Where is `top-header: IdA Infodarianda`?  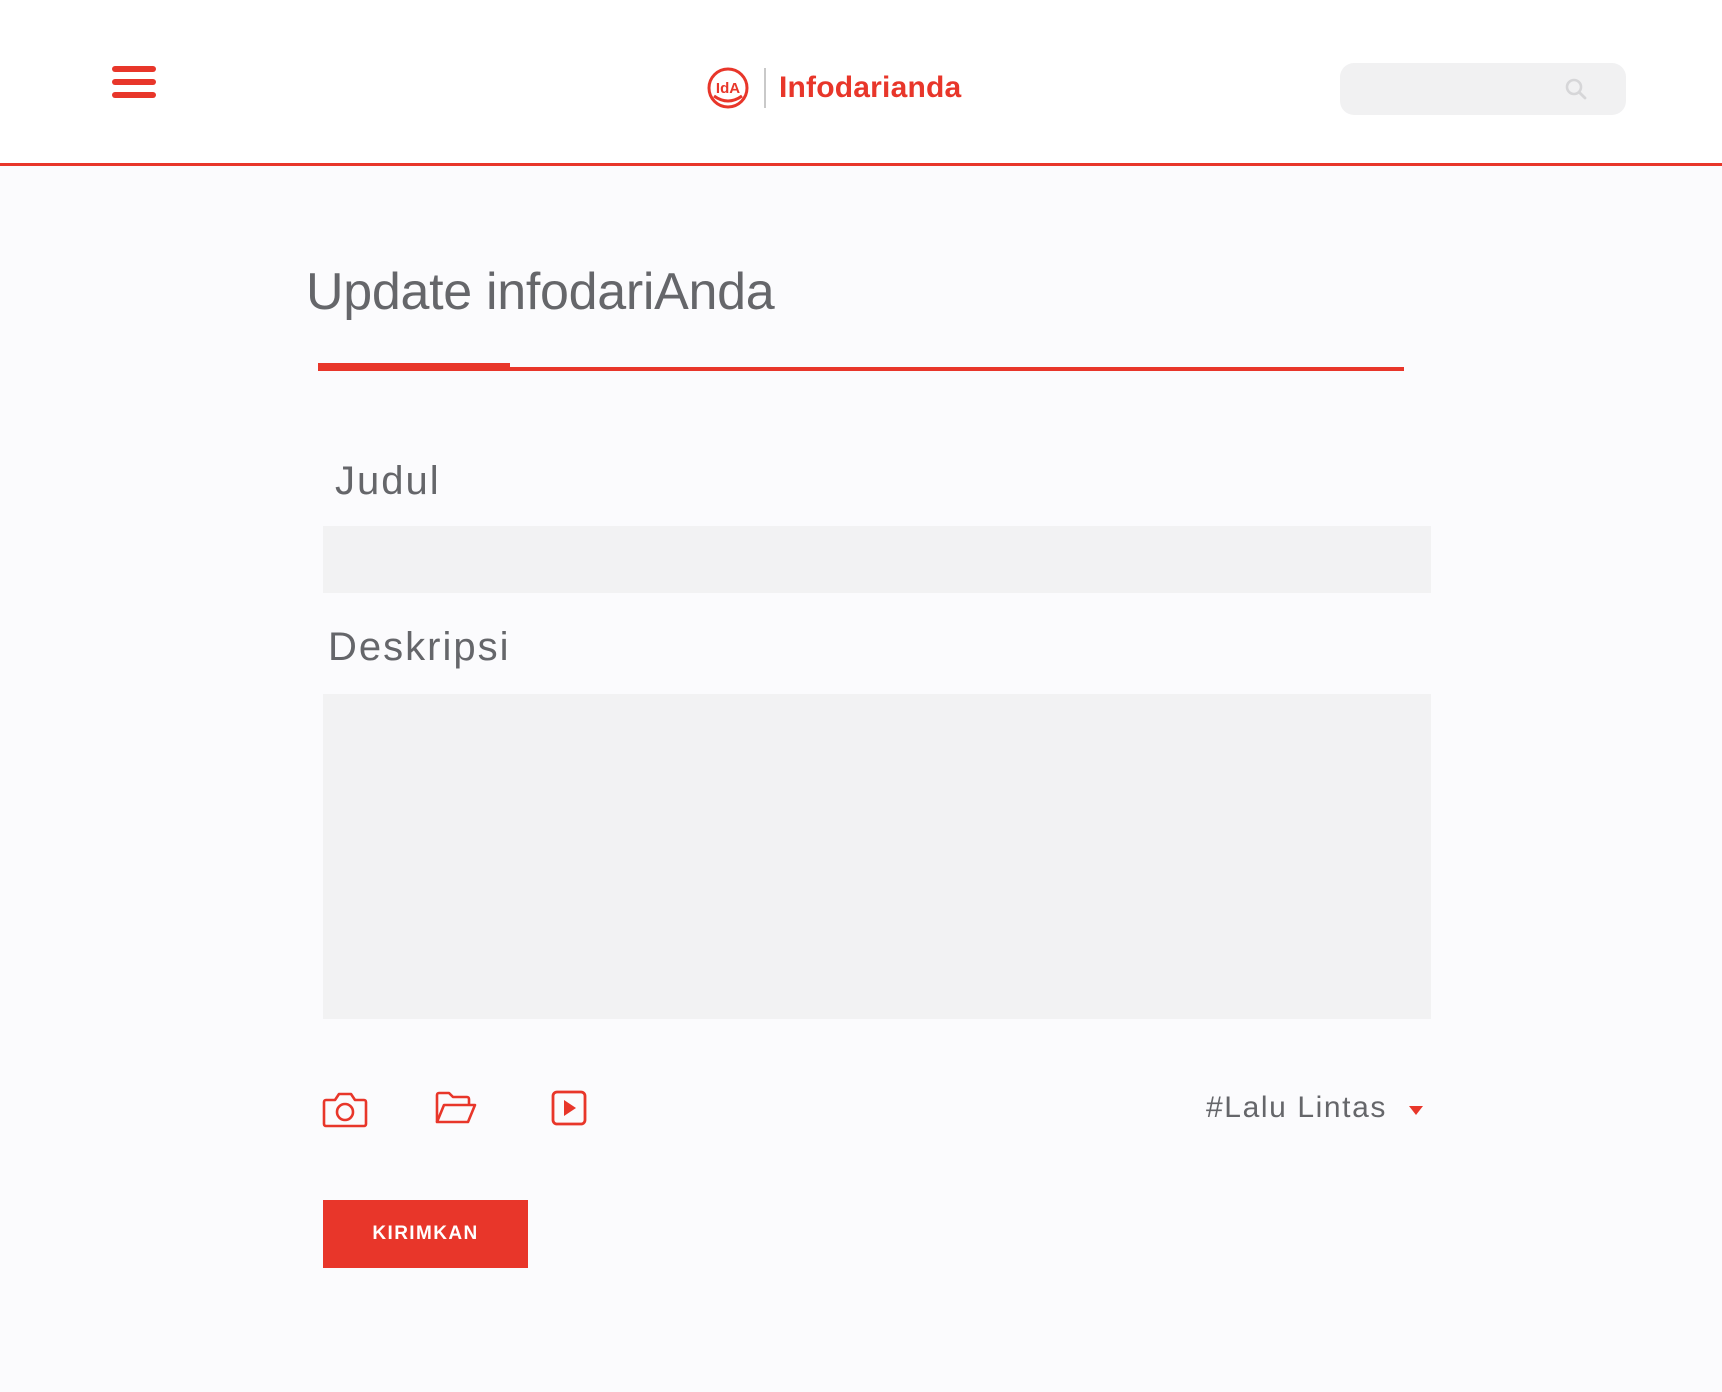
top-header: IdA Infodarianda is located at coordinates (861, 83).